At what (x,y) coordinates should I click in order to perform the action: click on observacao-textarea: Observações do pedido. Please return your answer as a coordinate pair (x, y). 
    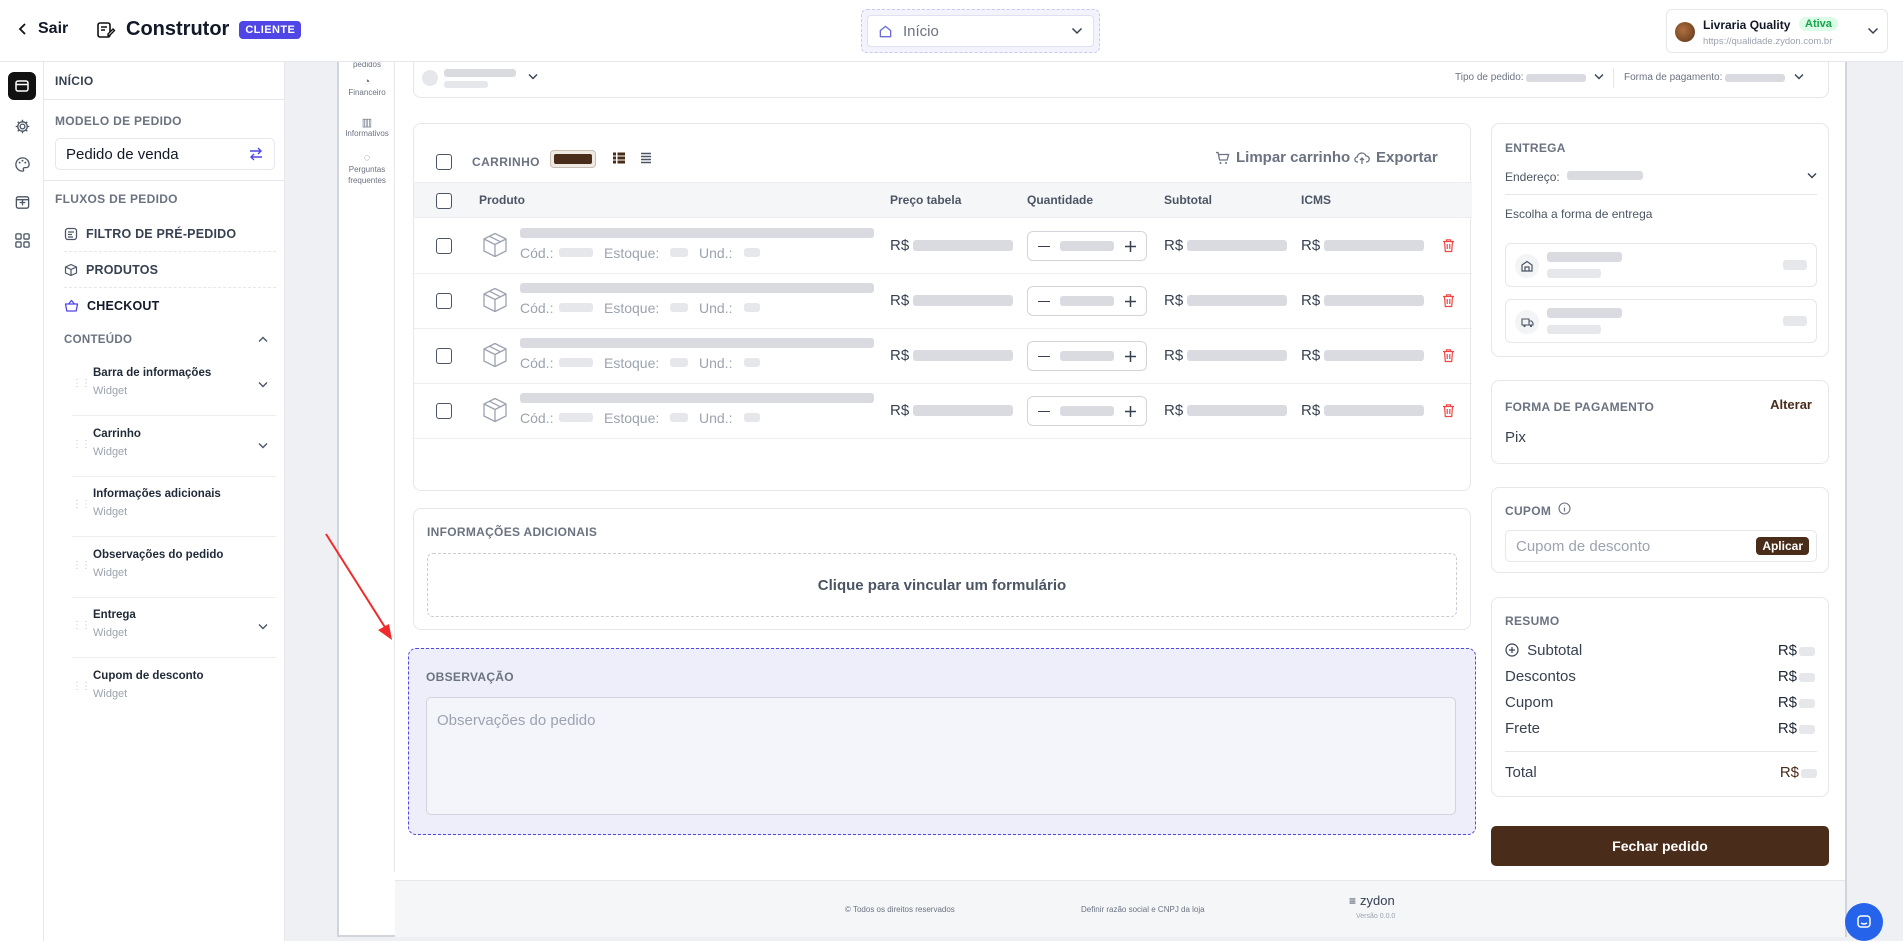
    Looking at the image, I should click on (941, 756).